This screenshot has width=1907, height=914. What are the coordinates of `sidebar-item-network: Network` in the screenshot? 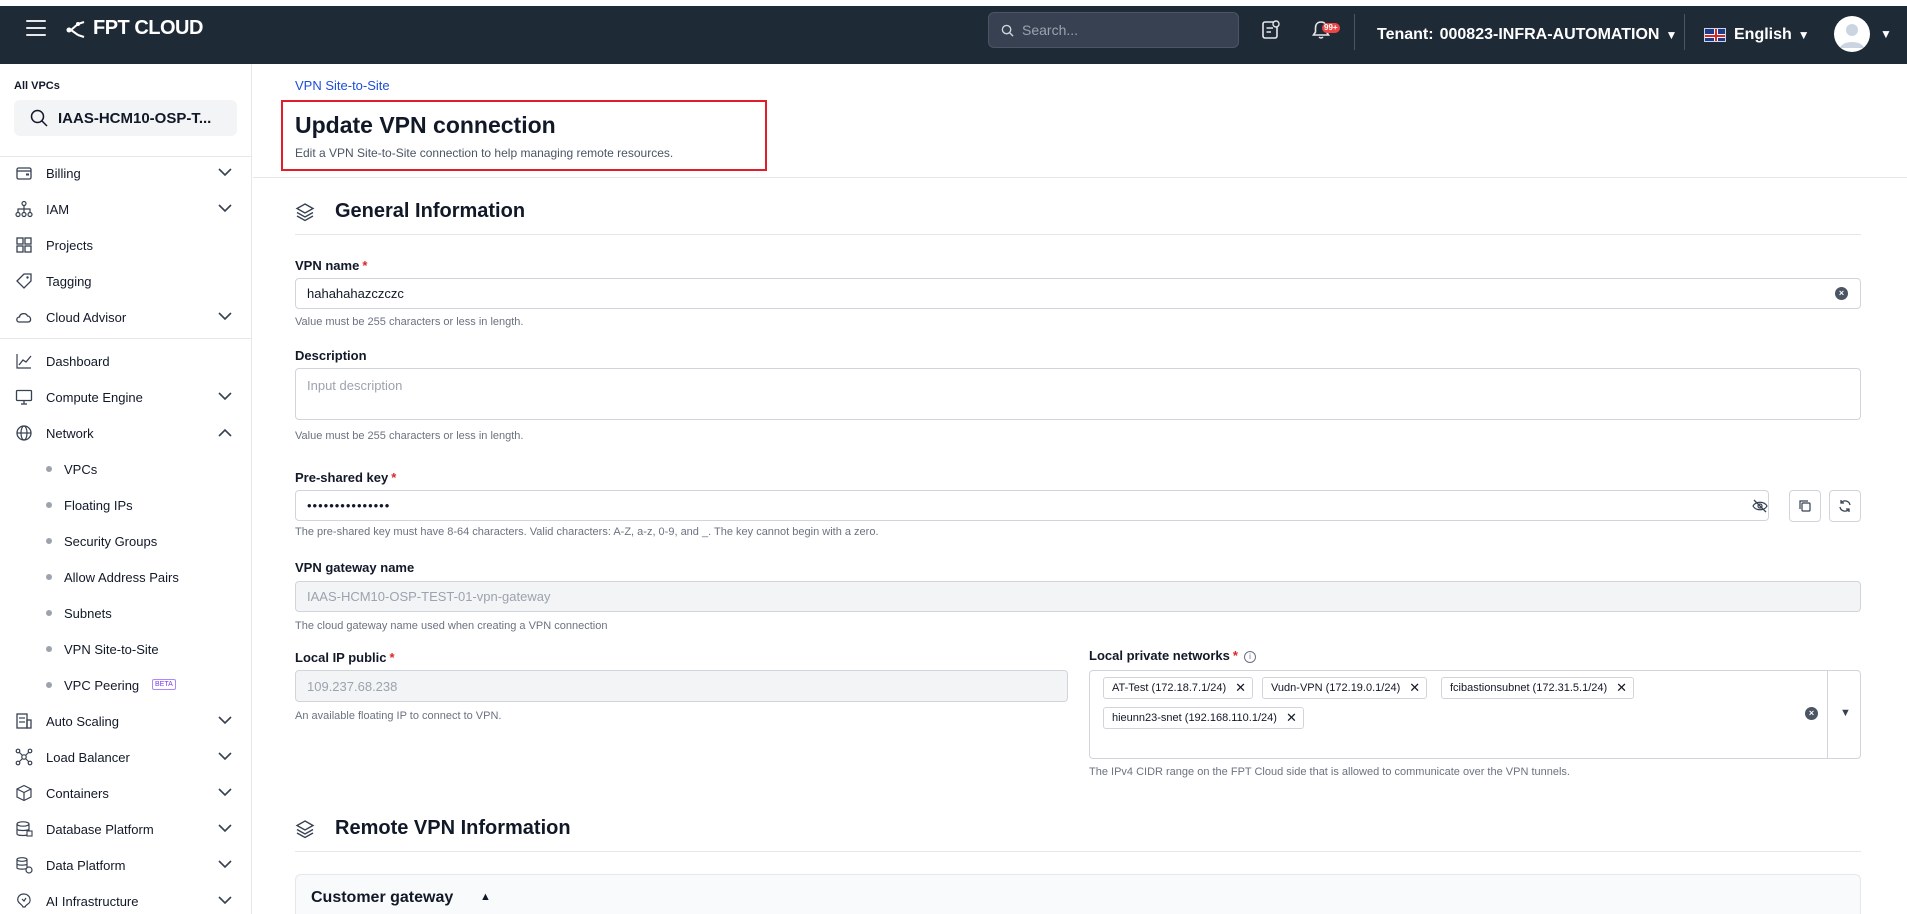 It's located at (126, 433).